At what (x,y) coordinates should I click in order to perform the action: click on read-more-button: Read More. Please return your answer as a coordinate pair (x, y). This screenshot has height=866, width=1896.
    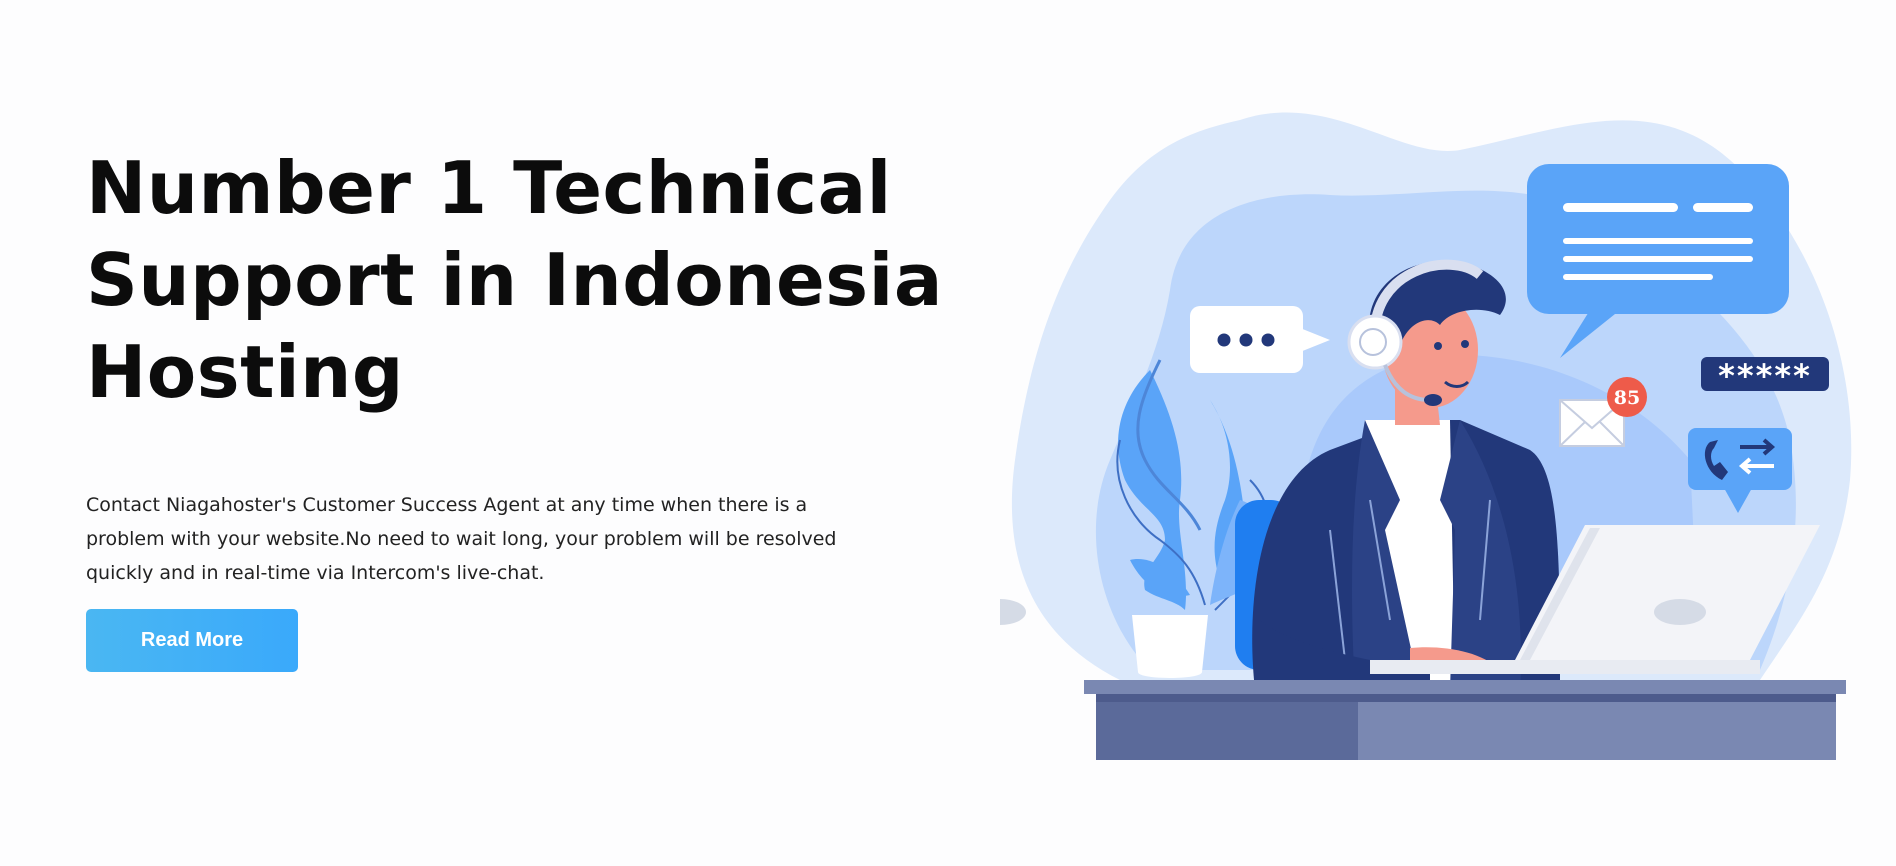
    Looking at the image, I should click on (192, 640).